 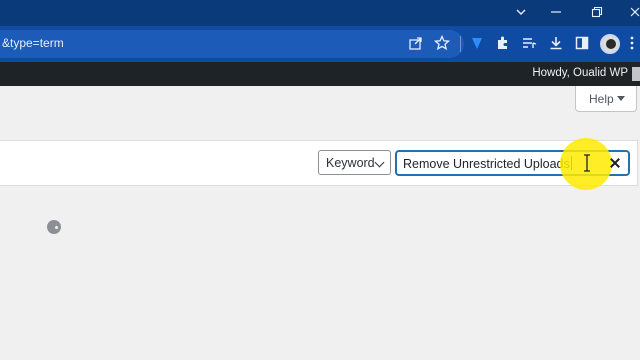 What do you see at coordinates (486, 164) in the screenshot?
I see `plugin-search-value: Remove Unrestricted Uploads` at bounding box center [486, 164].